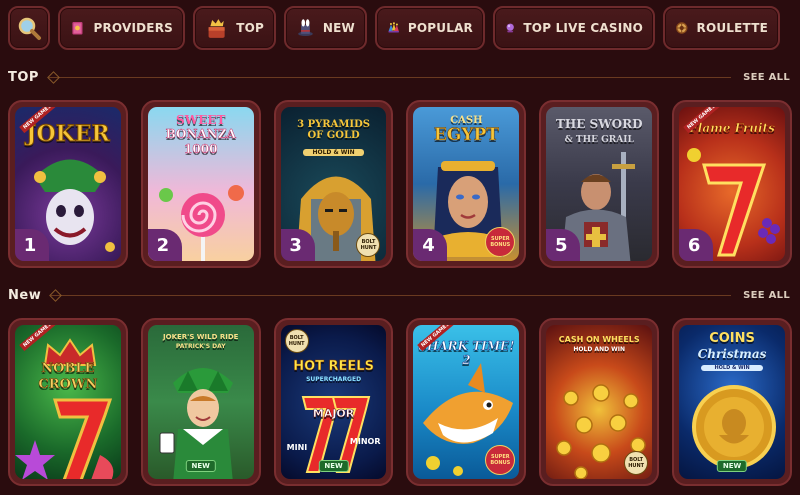  What do you see at coordinates (440, 28) in the screenshot?
I see `nav-popular-label: POPULAR` at bounding box center [440, 28].